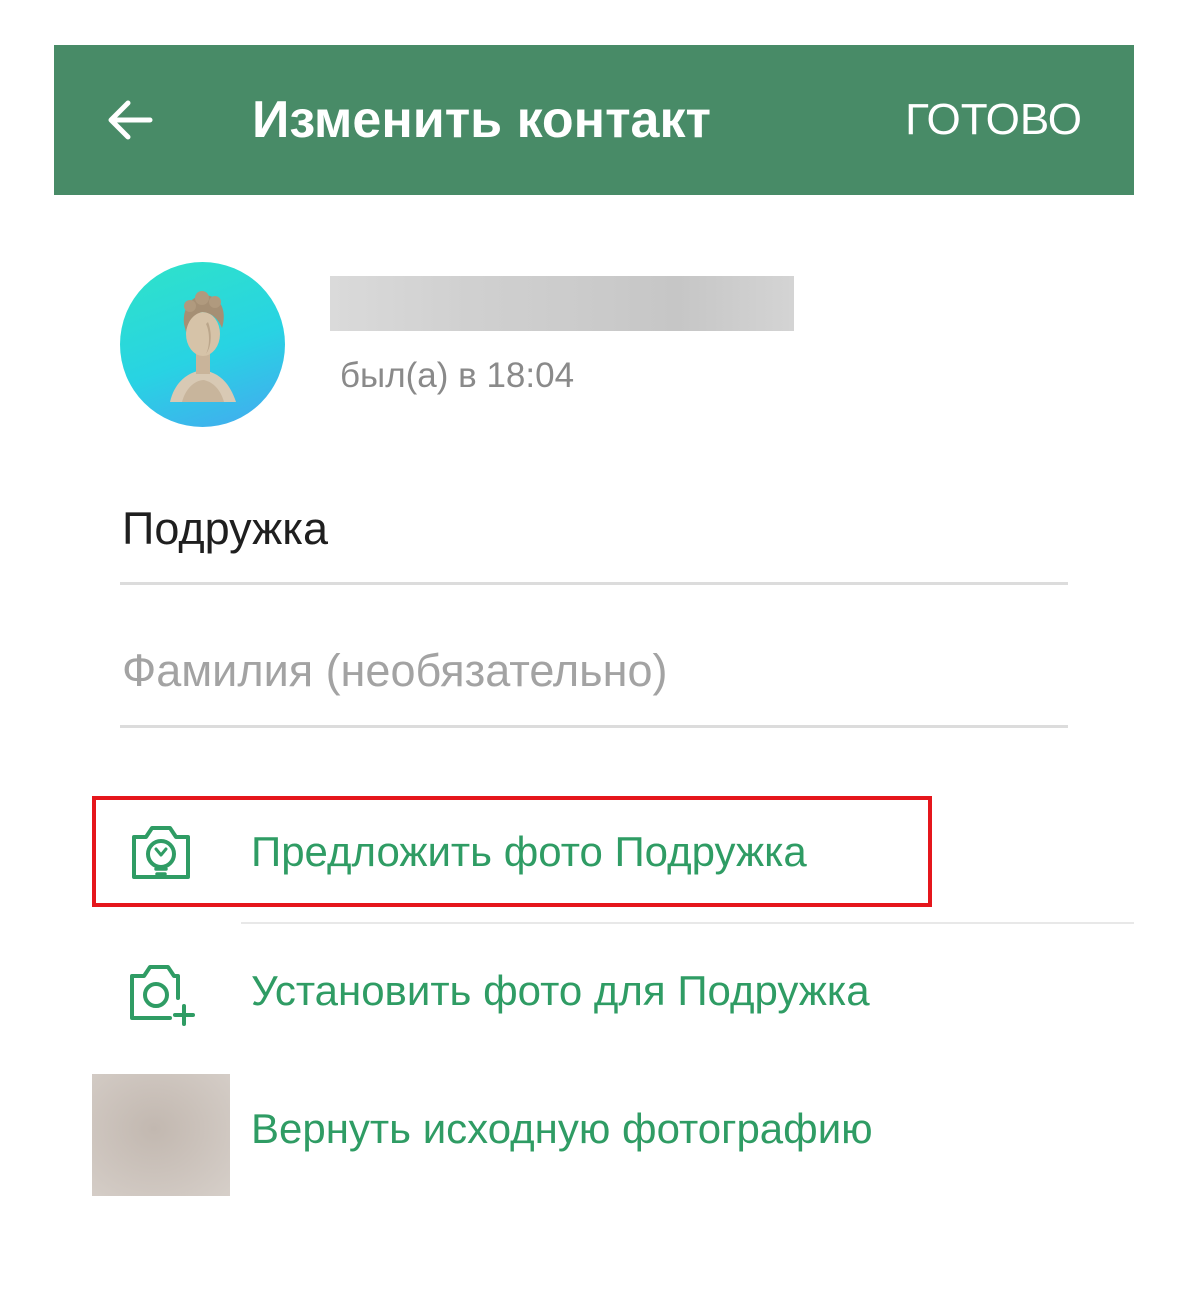  Describe the element at coordinates (562, 1128) in the screenshot. I see `reset-photo-label: Вернуть исходную фотографию` at that location.